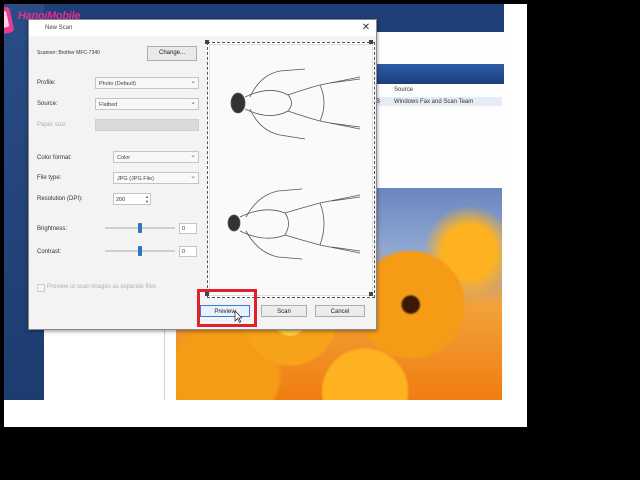 The height and width of the screenshot is (480, 640). Describe the element at coordinates (132, 199) in the screenshot. I see `resolution-spinner: 200 ▲ ▼` at that location.